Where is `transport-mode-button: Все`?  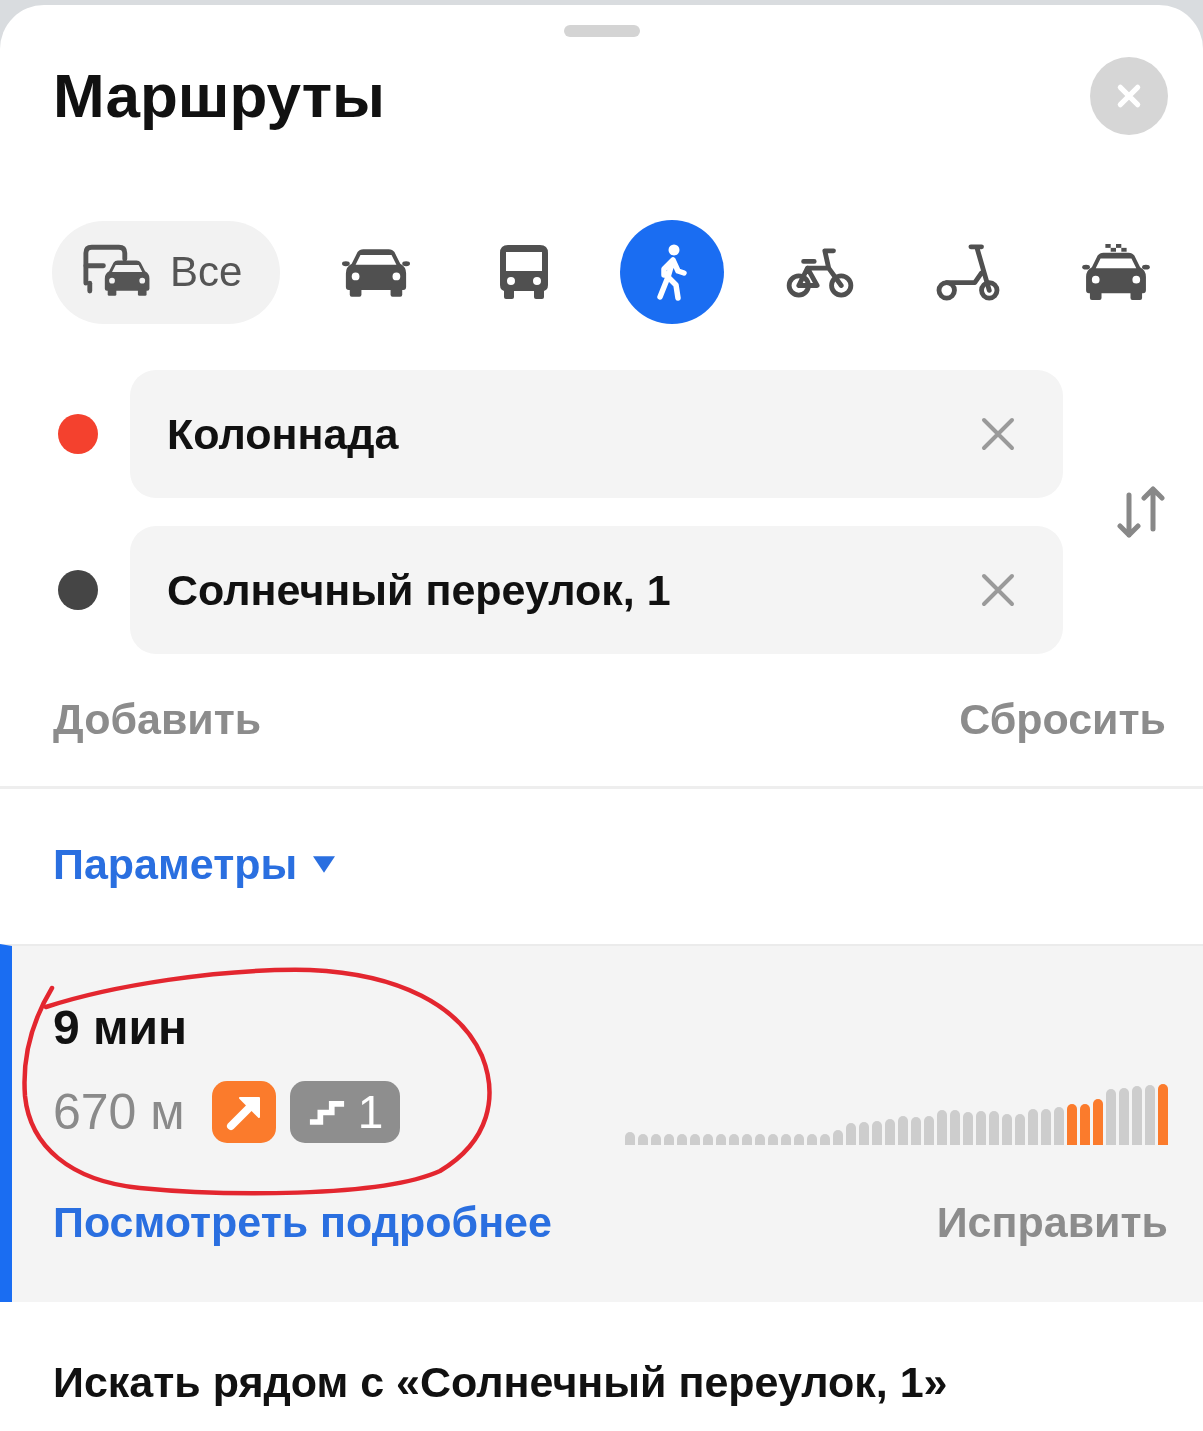 transport-mode-button: Все is located at coordinates (166, 272).